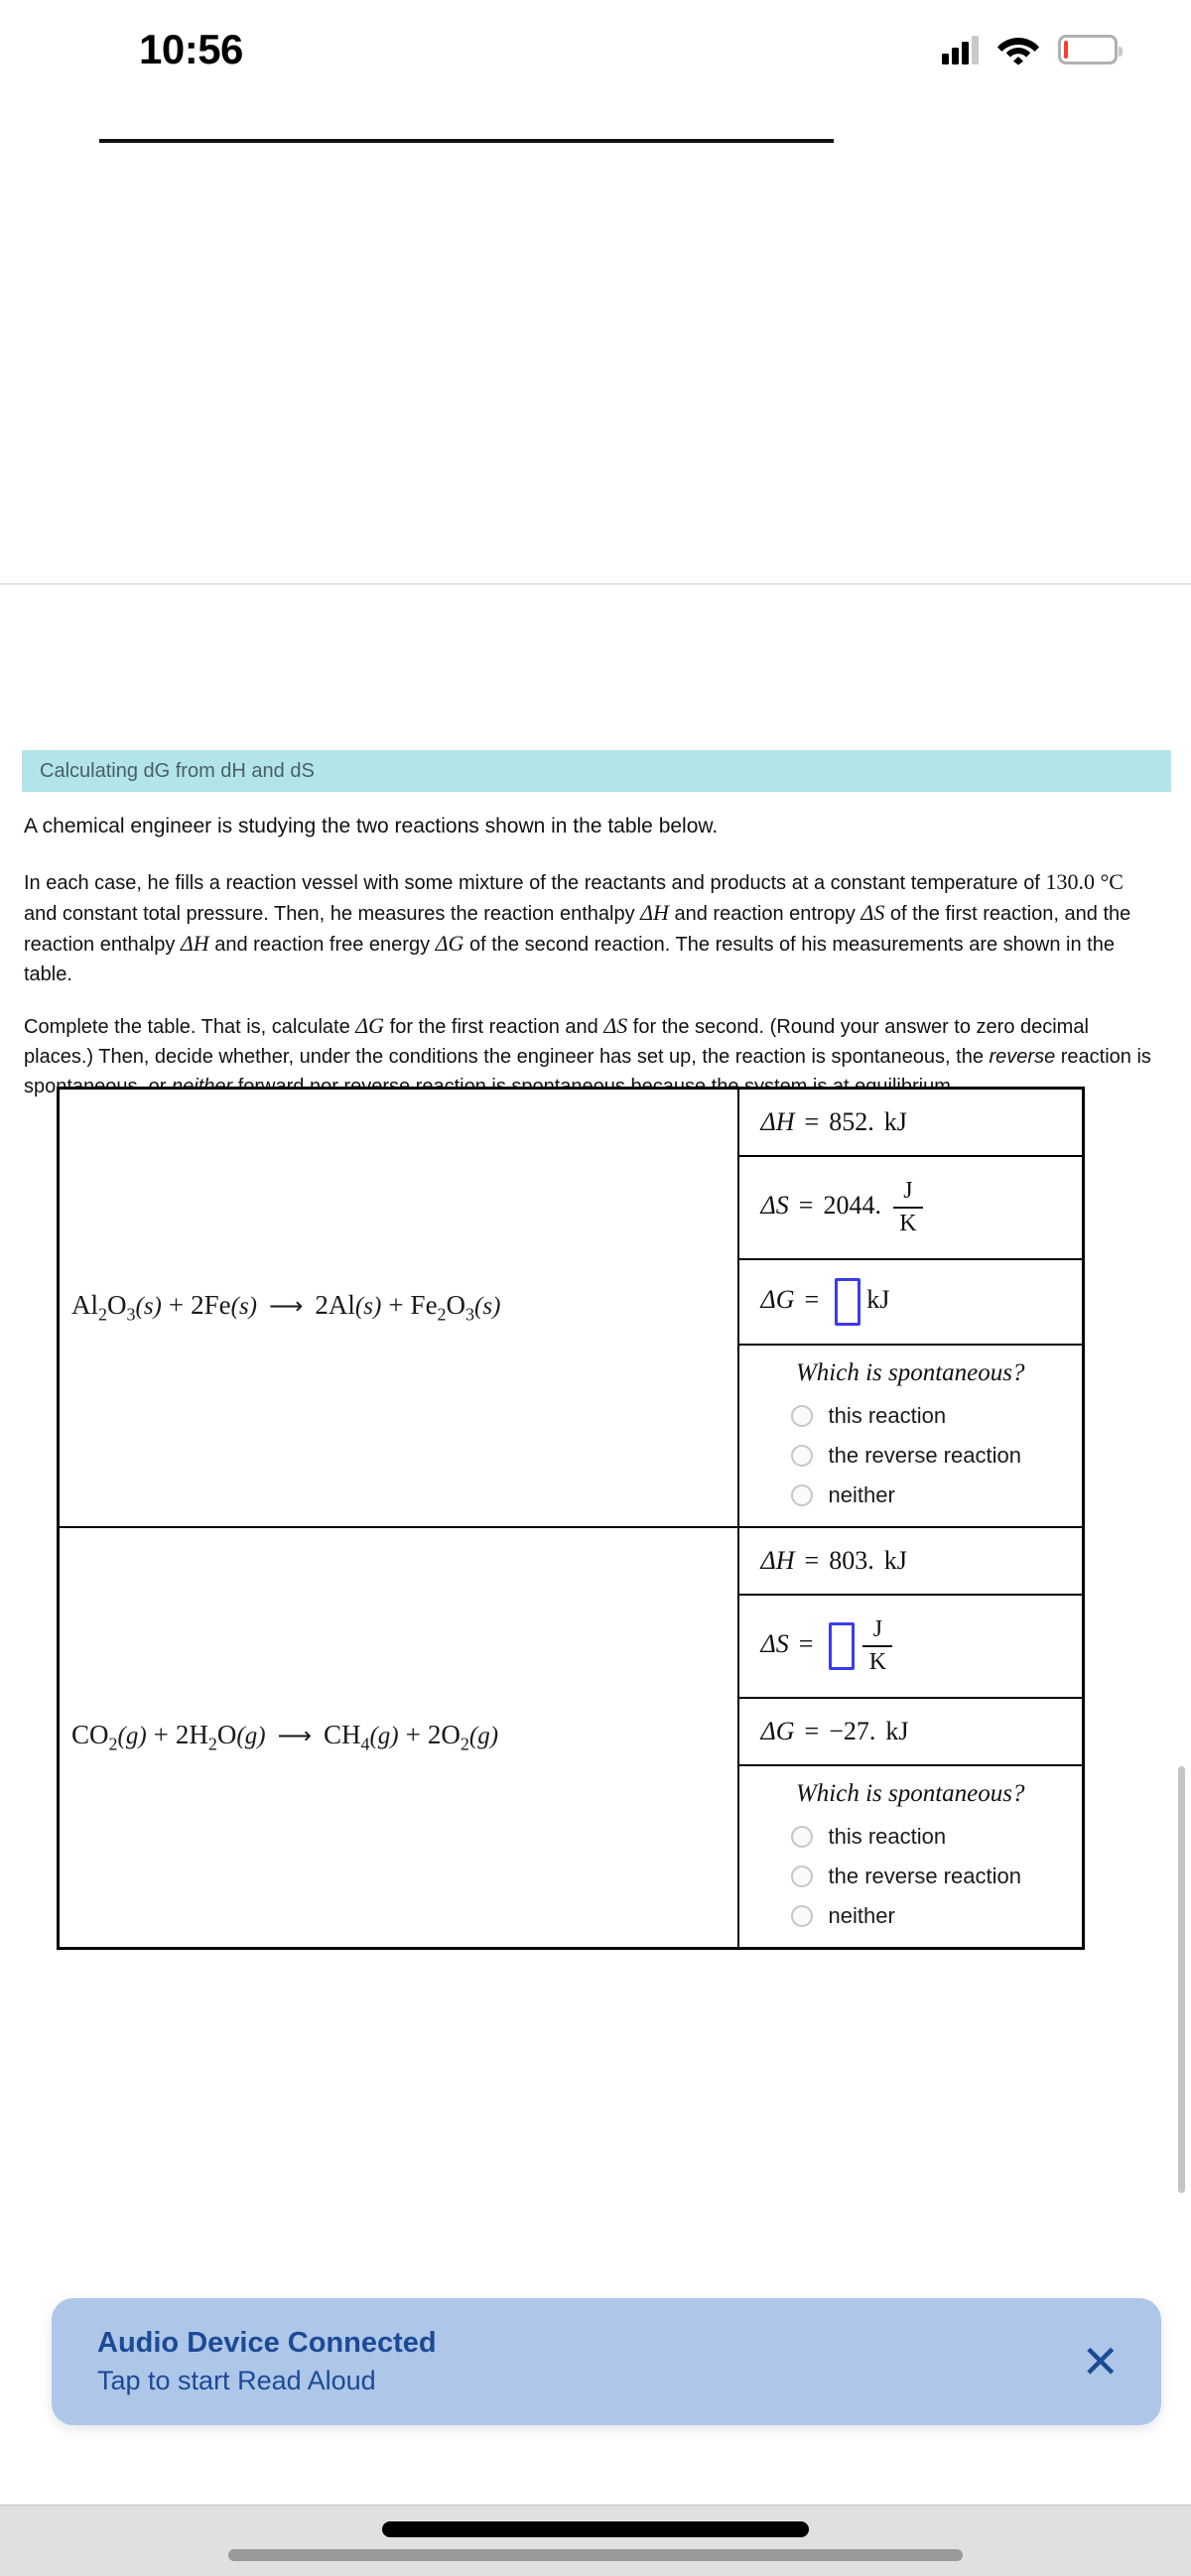 The image size is (1191, 2576). I want to click on row1-ds-unit-fraction: JK, so click(907, 1207).